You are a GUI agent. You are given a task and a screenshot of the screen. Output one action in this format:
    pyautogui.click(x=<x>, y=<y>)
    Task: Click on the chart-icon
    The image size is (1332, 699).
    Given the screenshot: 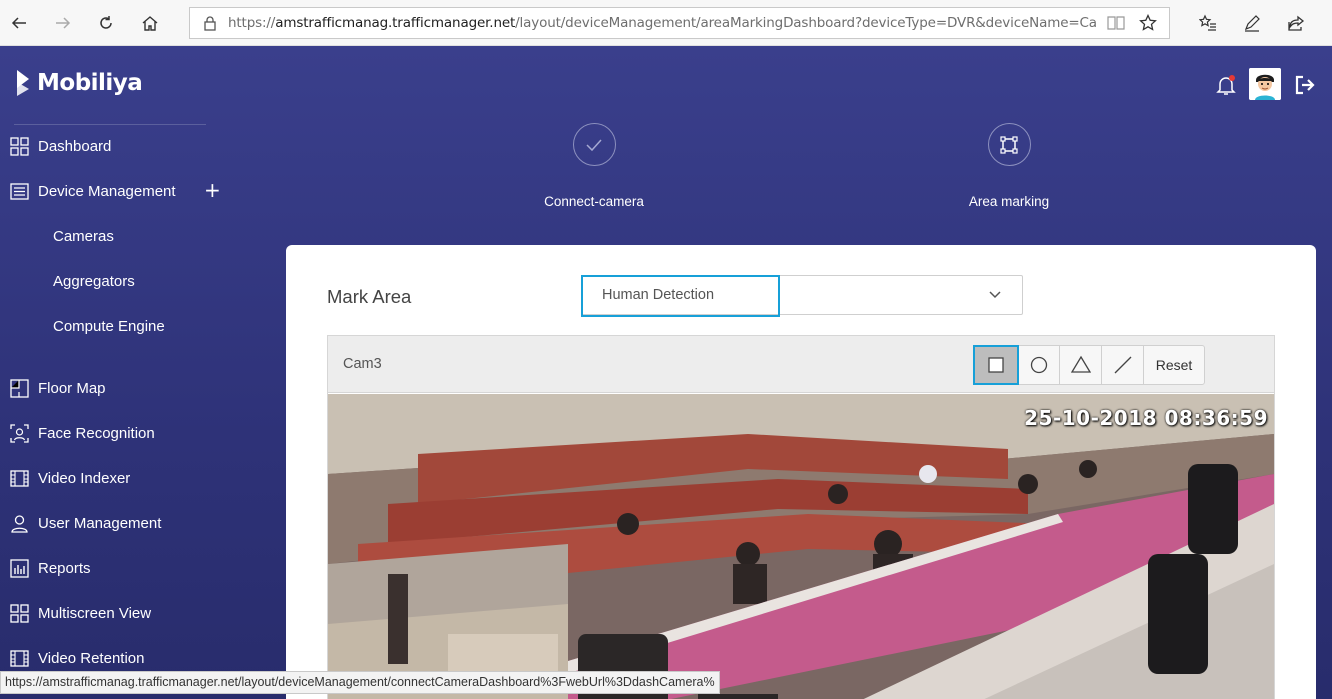 What is the action you would take?
    pyautogui.click(x=19, y=568)
    